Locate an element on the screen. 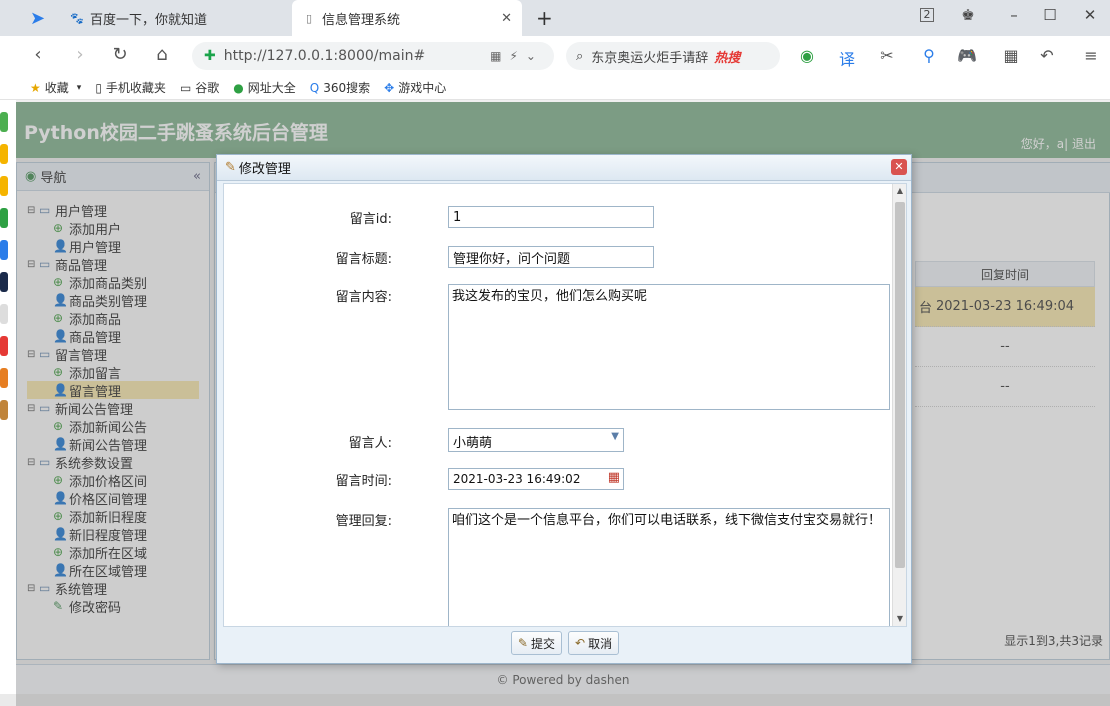 This screenshot has height=706, width=1110. dialog-title: 修改管理 is located at coordinates (264, 169).